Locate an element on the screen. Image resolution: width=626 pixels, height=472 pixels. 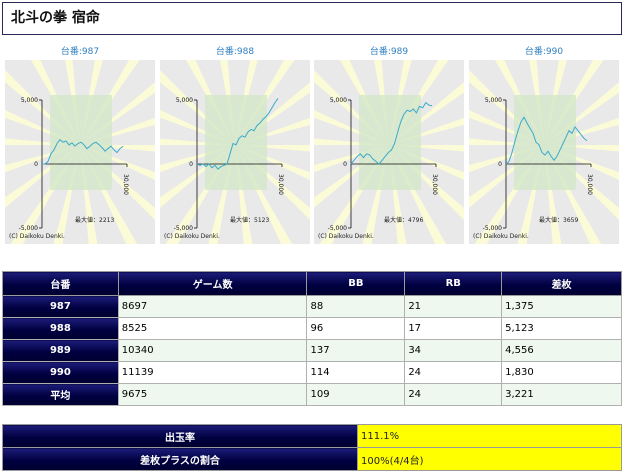
table-row: 988 8525 96 17 5,123 is located at coordinates (312, 328).